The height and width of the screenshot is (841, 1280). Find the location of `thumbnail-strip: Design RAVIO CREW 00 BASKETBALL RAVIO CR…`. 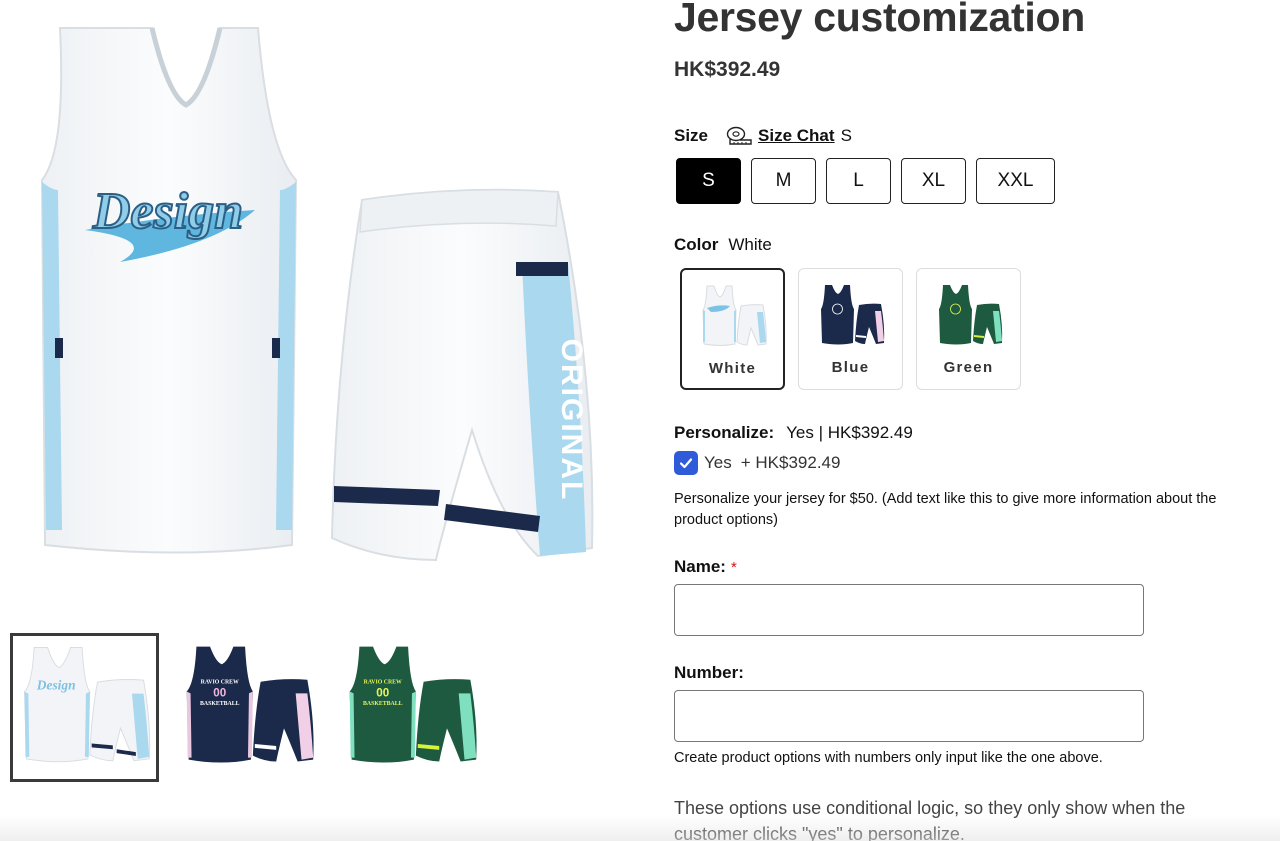

thumbnail-strip: Design RAVIO CREW 00 BASKETBALL RAVIO CR… is located at coordinates (247, 707).